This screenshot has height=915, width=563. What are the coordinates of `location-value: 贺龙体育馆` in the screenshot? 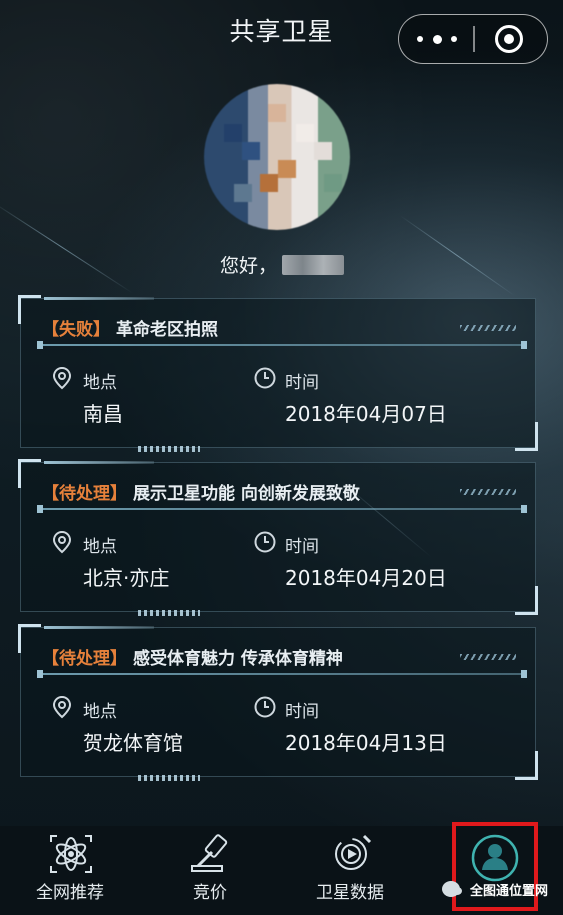 It's located at (133, 743).